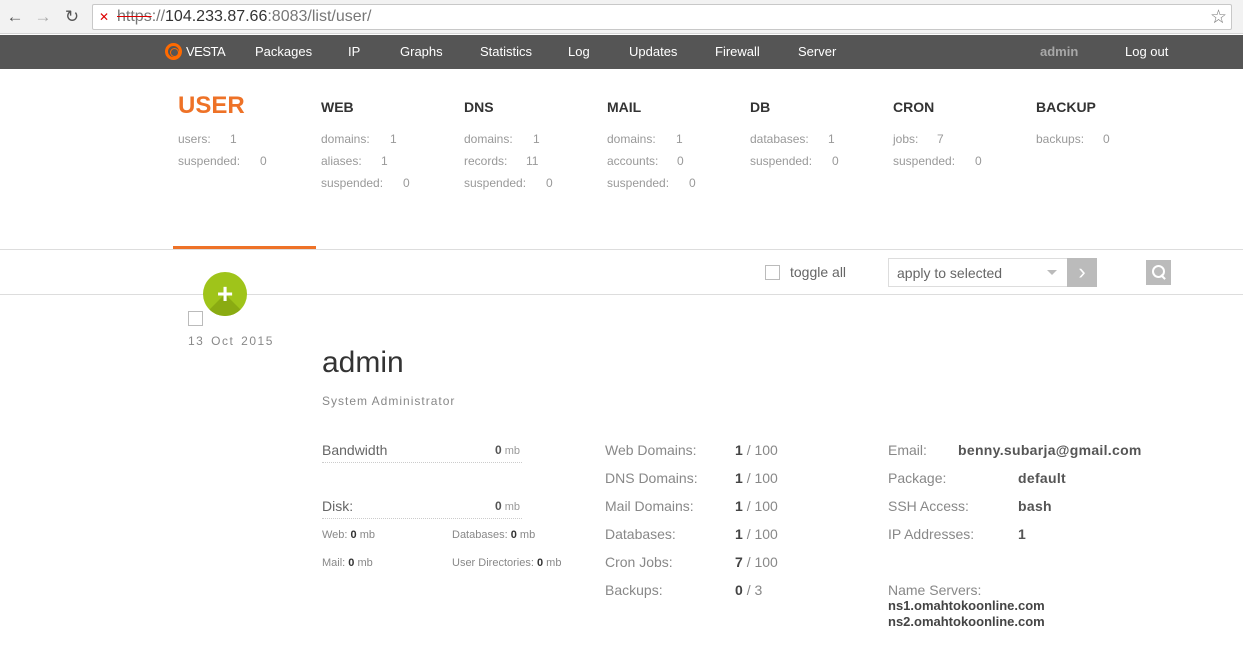  I want to click on name-server-2: ns2.omahtokoonline.com, so click(966, 621).